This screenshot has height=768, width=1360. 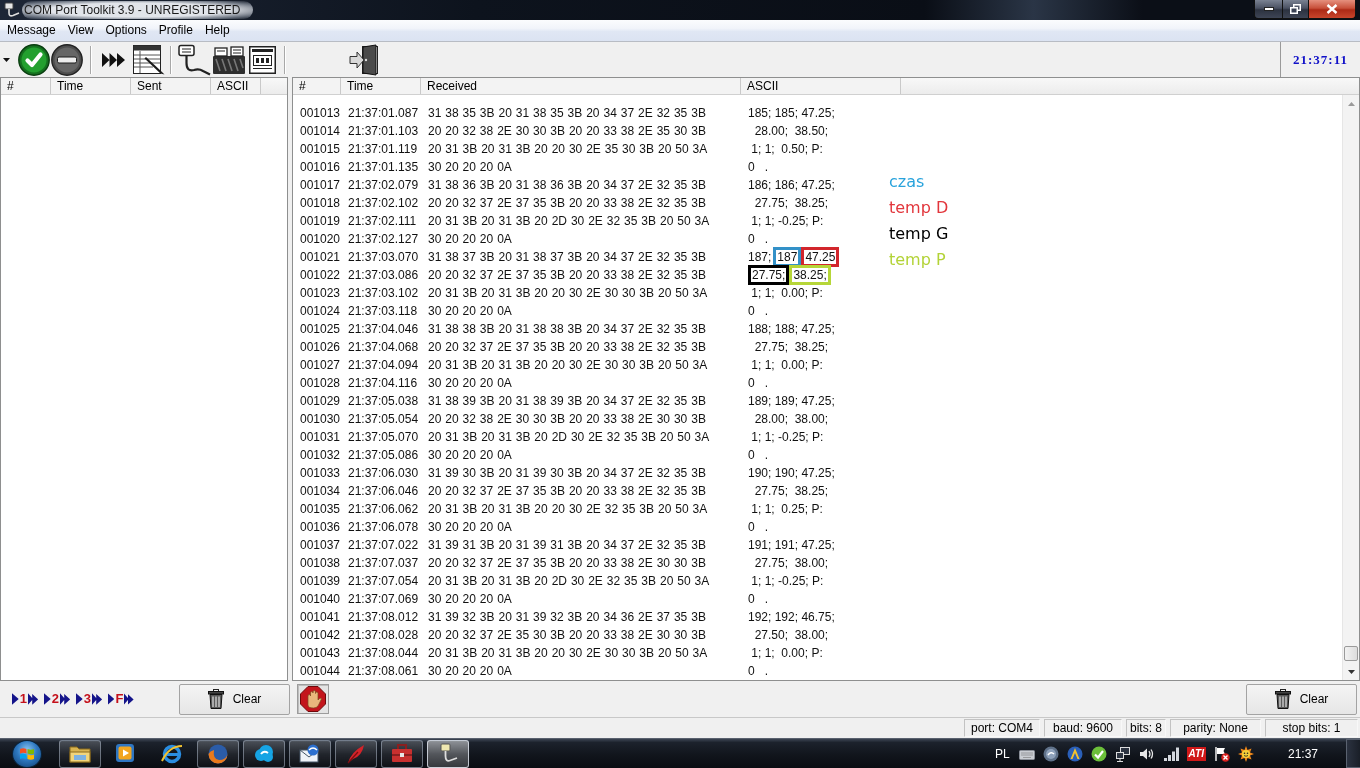 I want to click on macro-button: 3, so click(x=89, y=699).